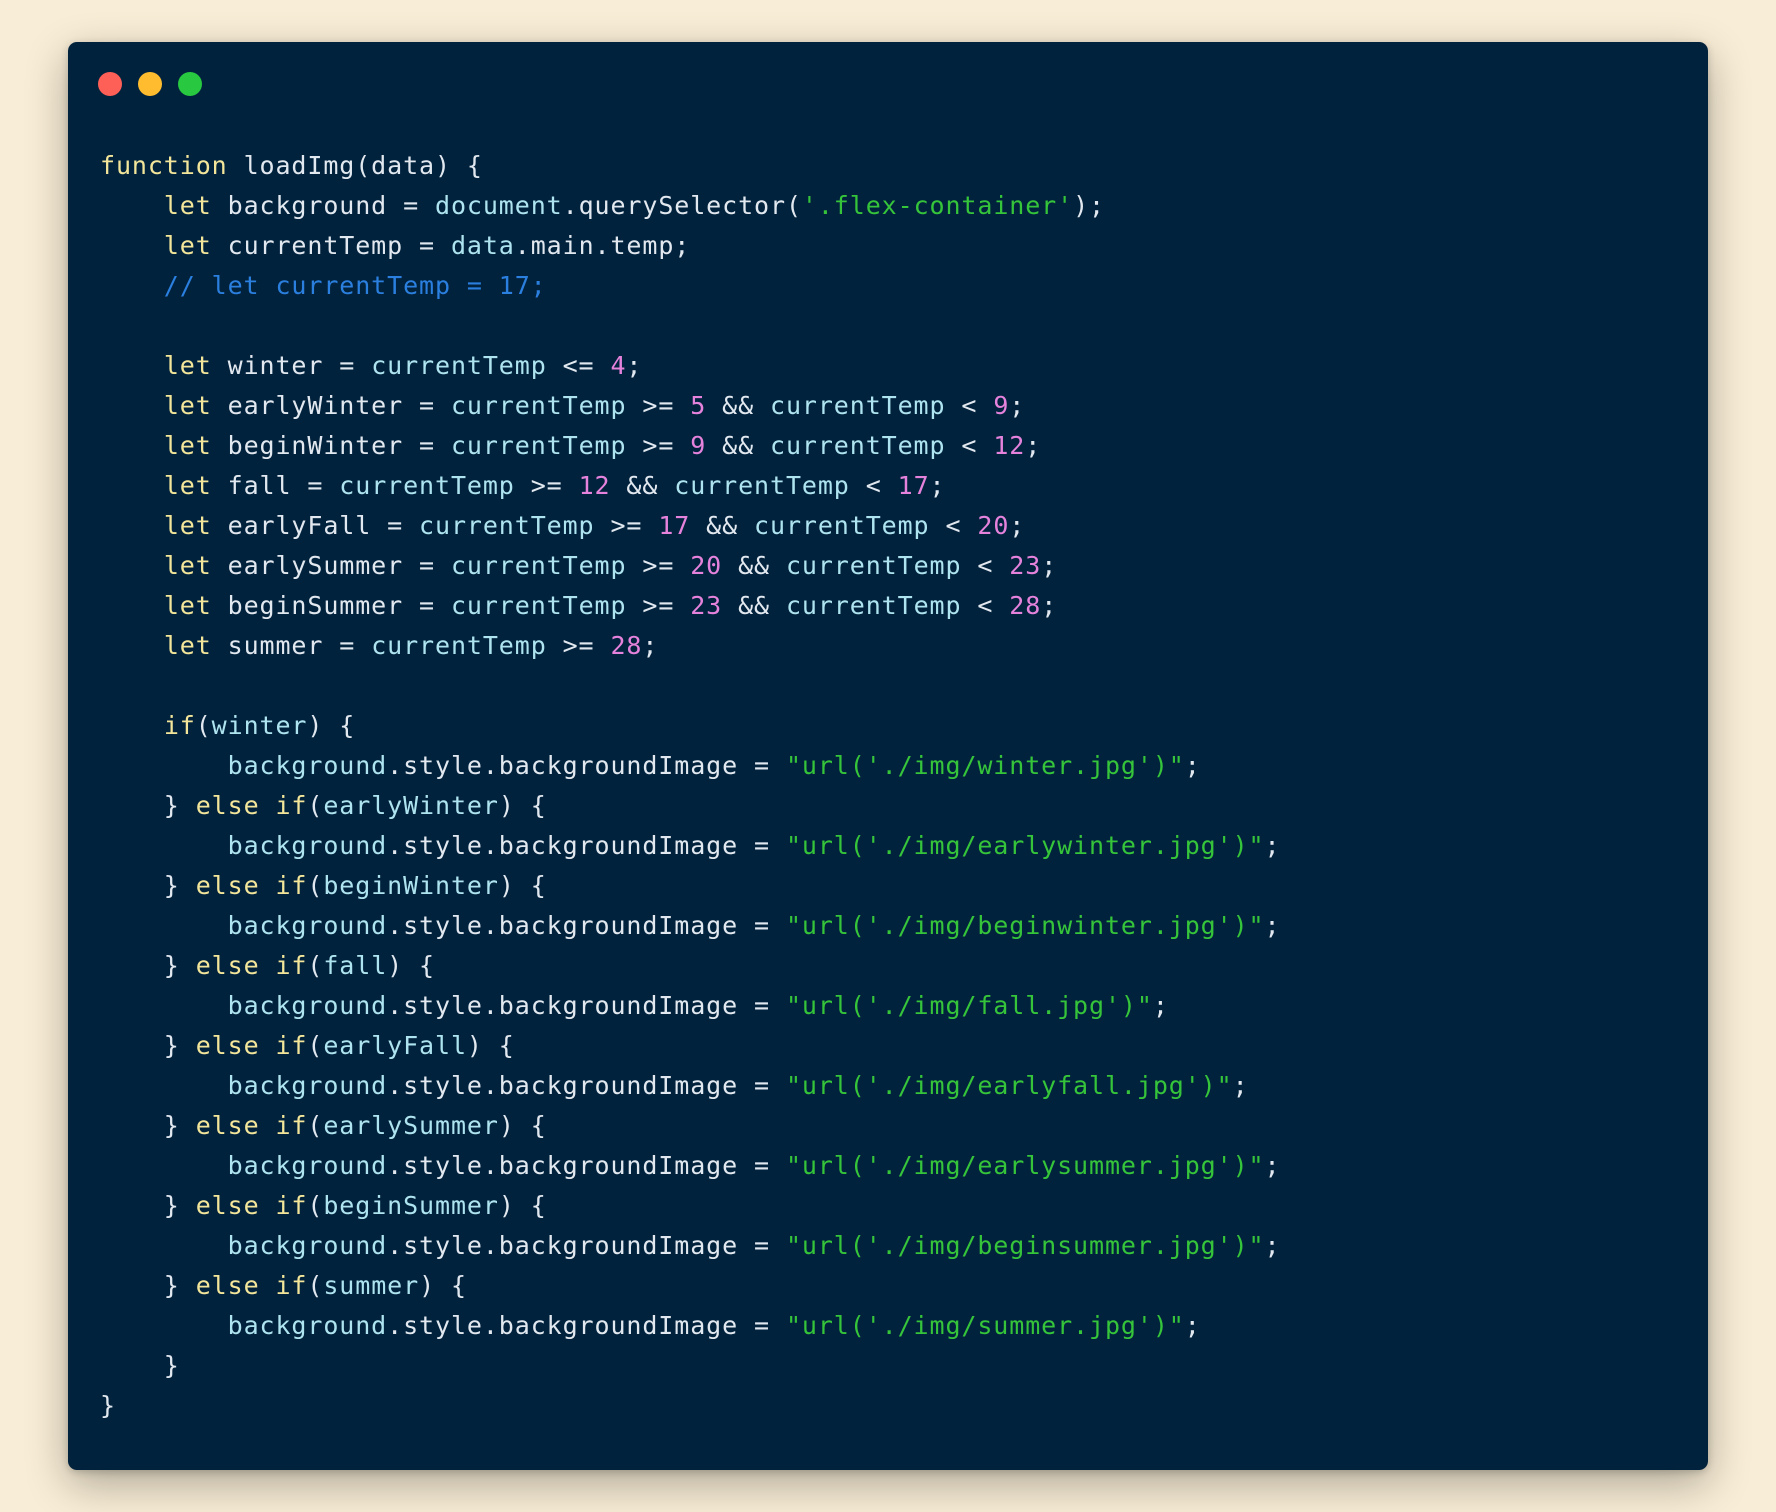  Describe the element at coordinates (985, 765) in the screenshot. I see `code-token: "url('./img/winter.jpg')"` at that location.